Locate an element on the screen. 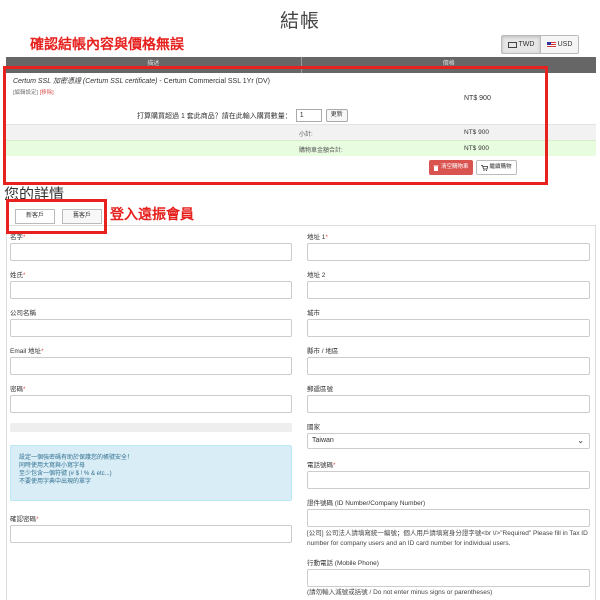 The width and height of the screenshot is (600, 600). usd-button: USD is located at coordinates (559, 44).